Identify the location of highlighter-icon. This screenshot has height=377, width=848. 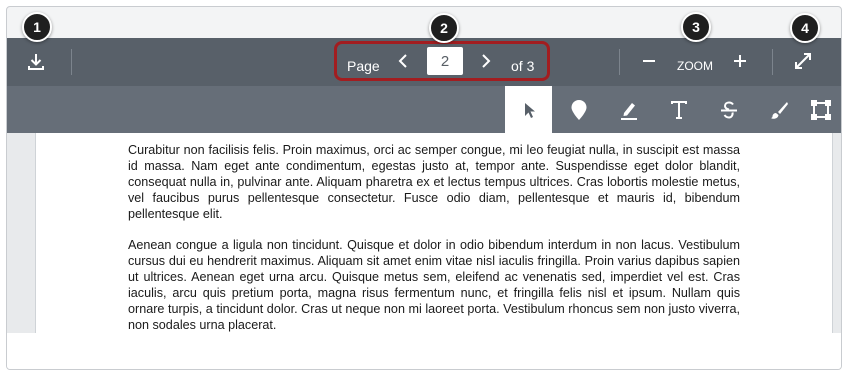
(628, 111).